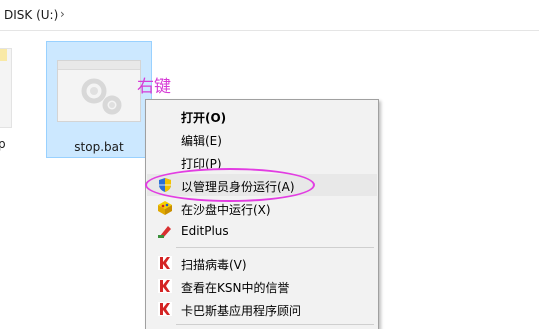 This screenshot has height=329, width=539. Describe the element at coordinates (201, 141) in the screenshot. I see `menu-item-label: 编辑(E)` at that location.